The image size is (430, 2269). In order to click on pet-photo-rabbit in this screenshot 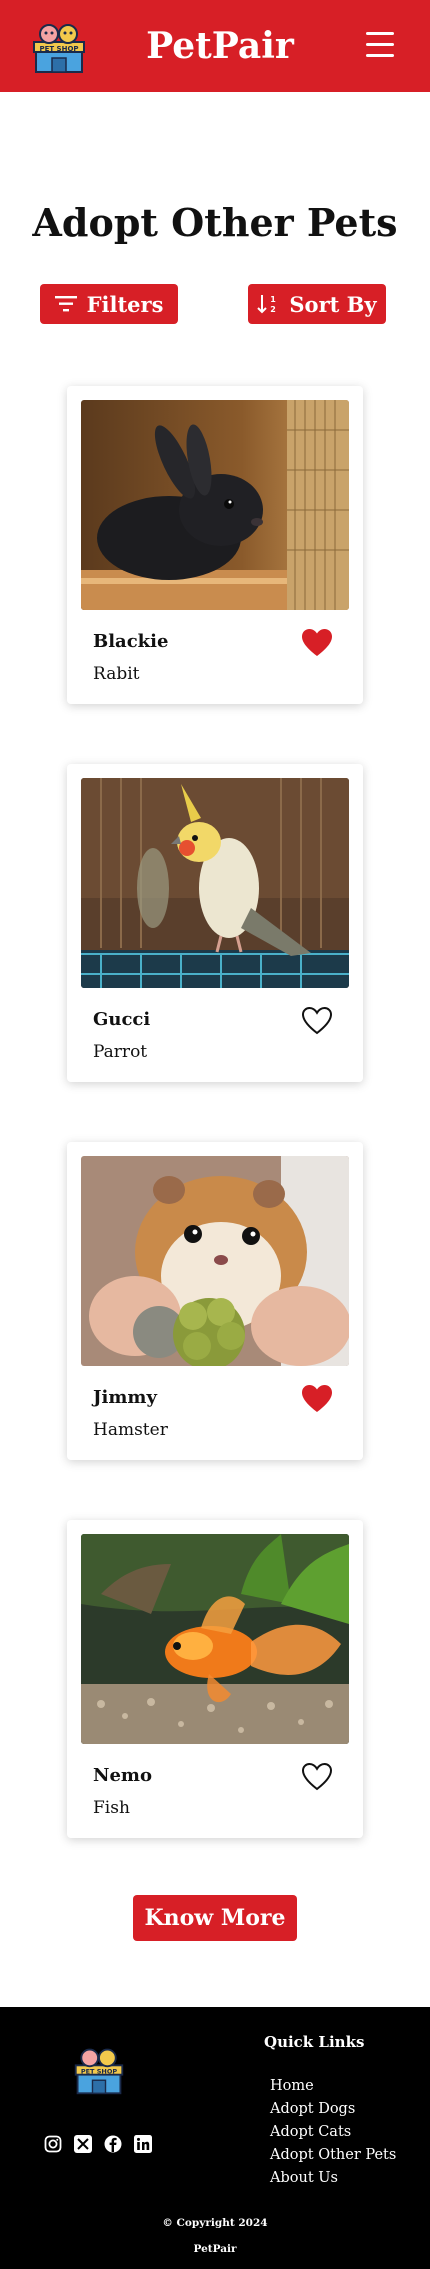, I will do `click(215, 505)`.